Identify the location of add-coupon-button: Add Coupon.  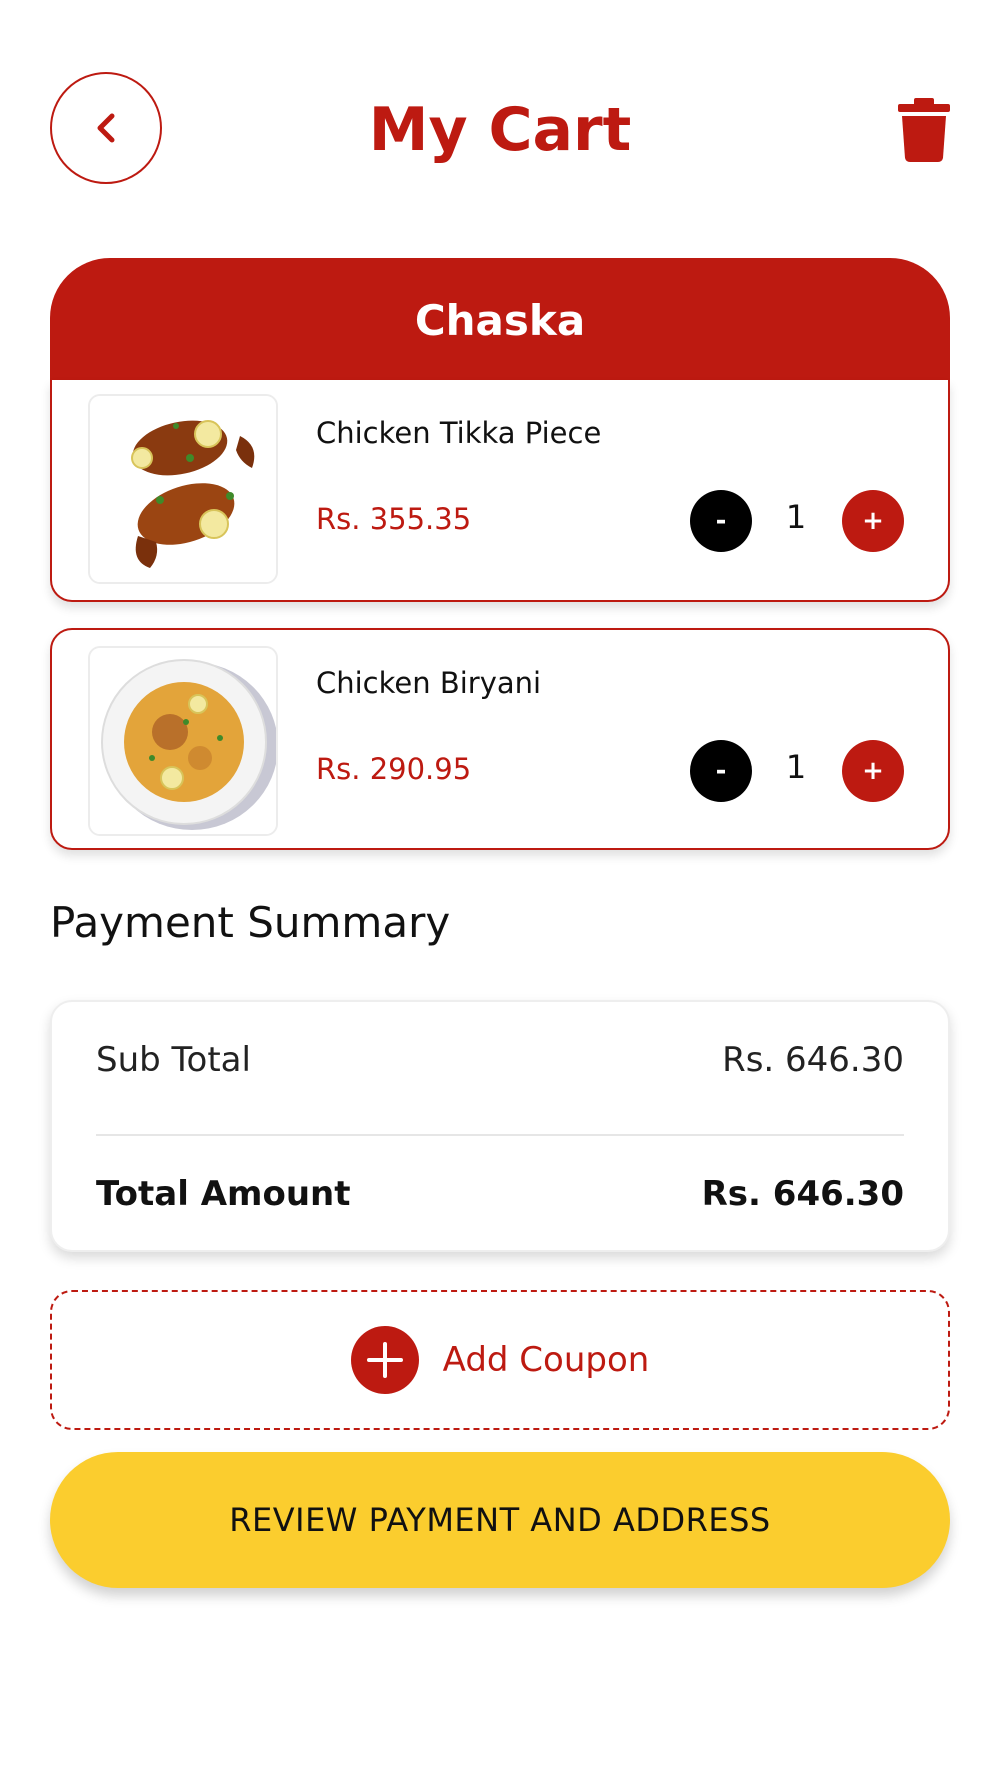
(500, 1360).